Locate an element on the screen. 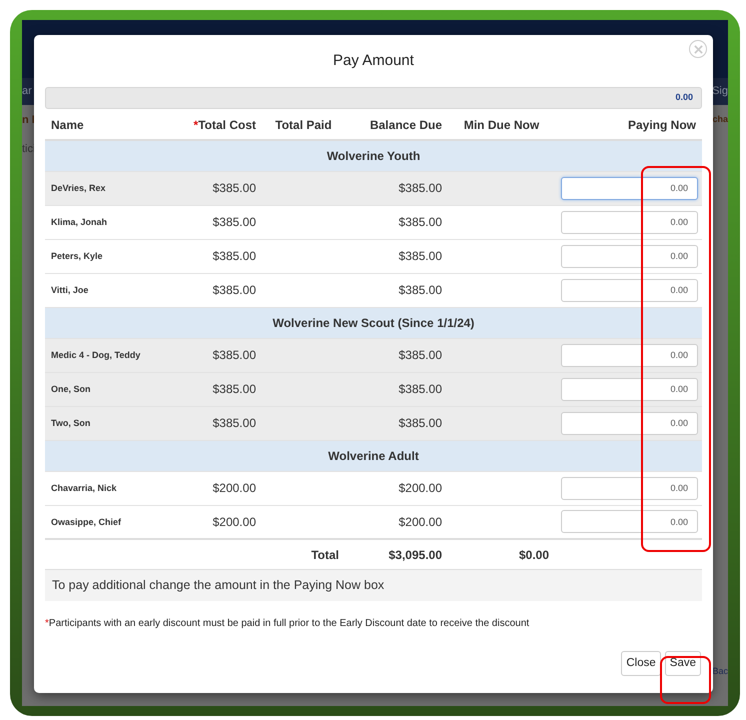  close-button: Close is located at coordinates (641, 663).